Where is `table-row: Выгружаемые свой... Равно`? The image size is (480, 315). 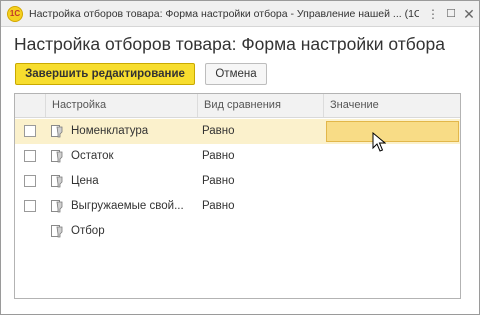 table-row: Выгружаемые свой... Равно is located at coordinates (237, 206).